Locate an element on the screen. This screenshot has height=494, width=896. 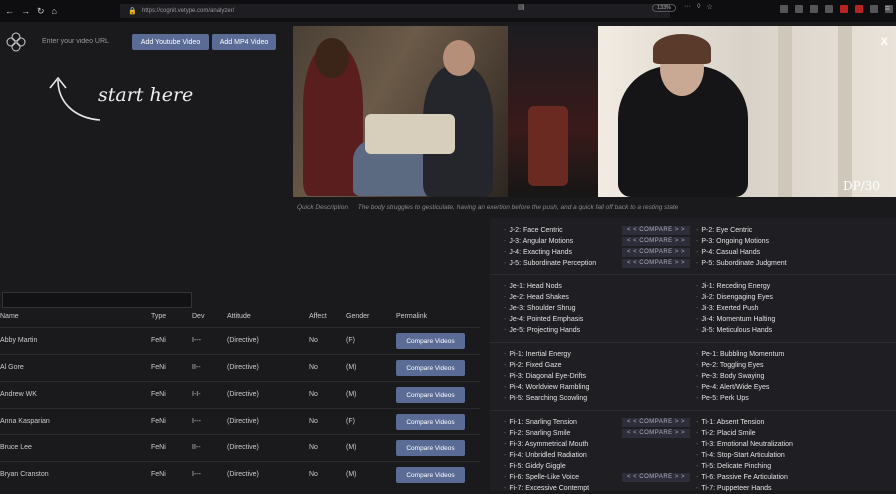
function-item: - Je-2: Head Shakes is located at coordinates (599, 297).